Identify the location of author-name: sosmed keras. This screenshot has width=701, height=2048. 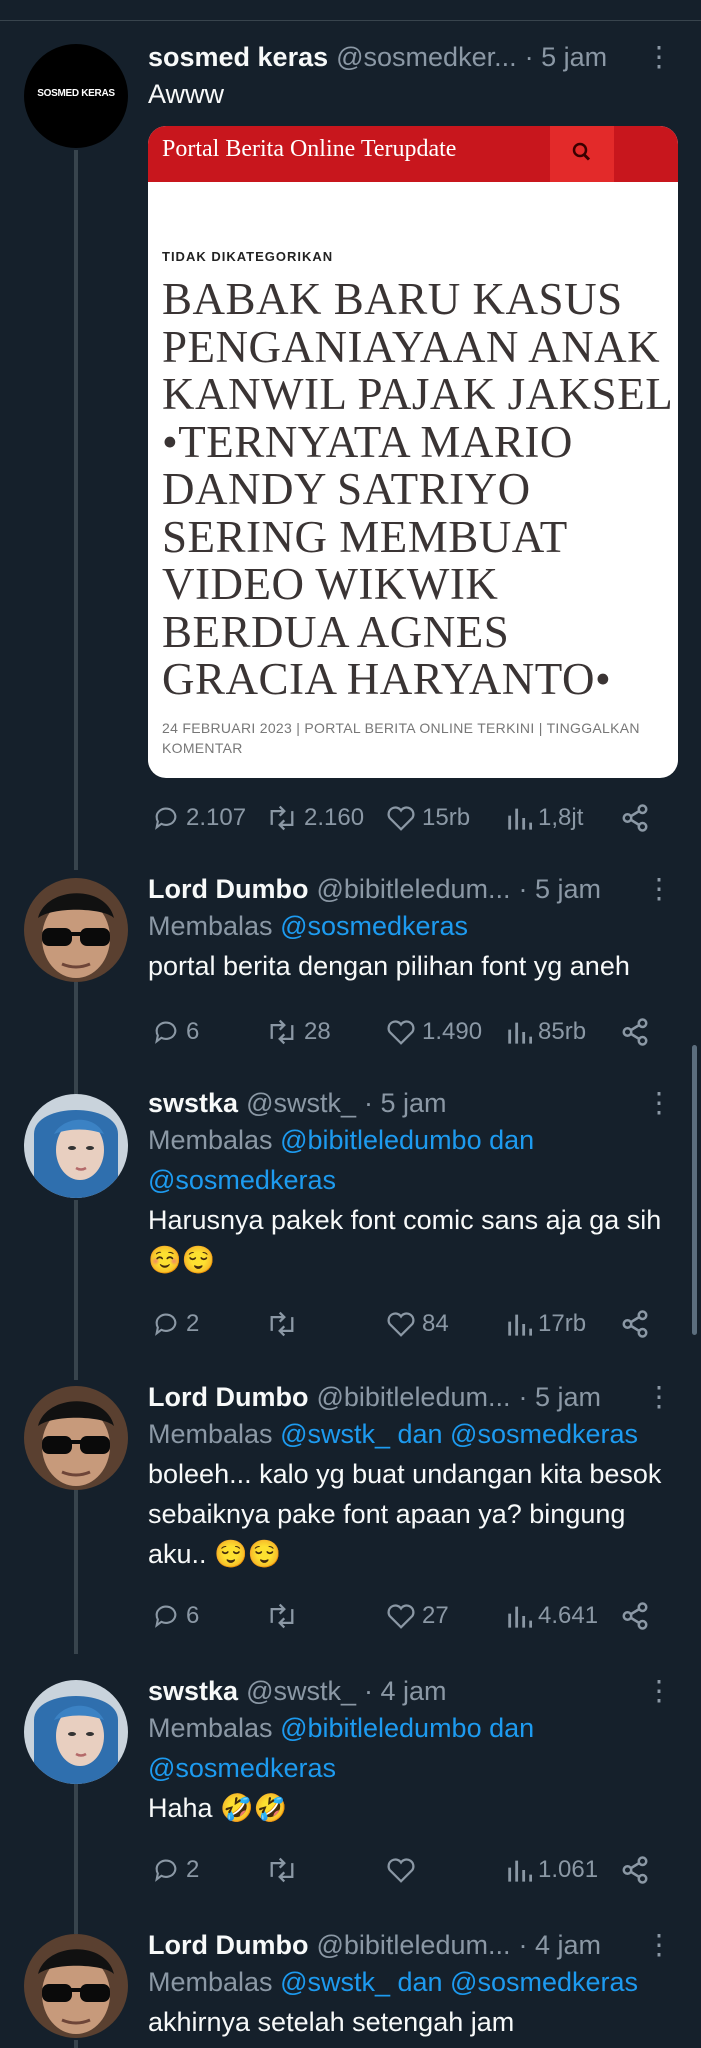
(238, 57).